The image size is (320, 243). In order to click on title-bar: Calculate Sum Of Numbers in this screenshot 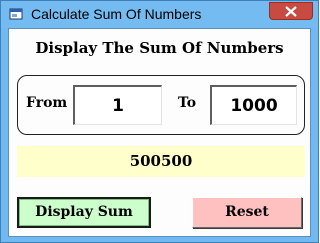, I will do `click(159, 14)`.